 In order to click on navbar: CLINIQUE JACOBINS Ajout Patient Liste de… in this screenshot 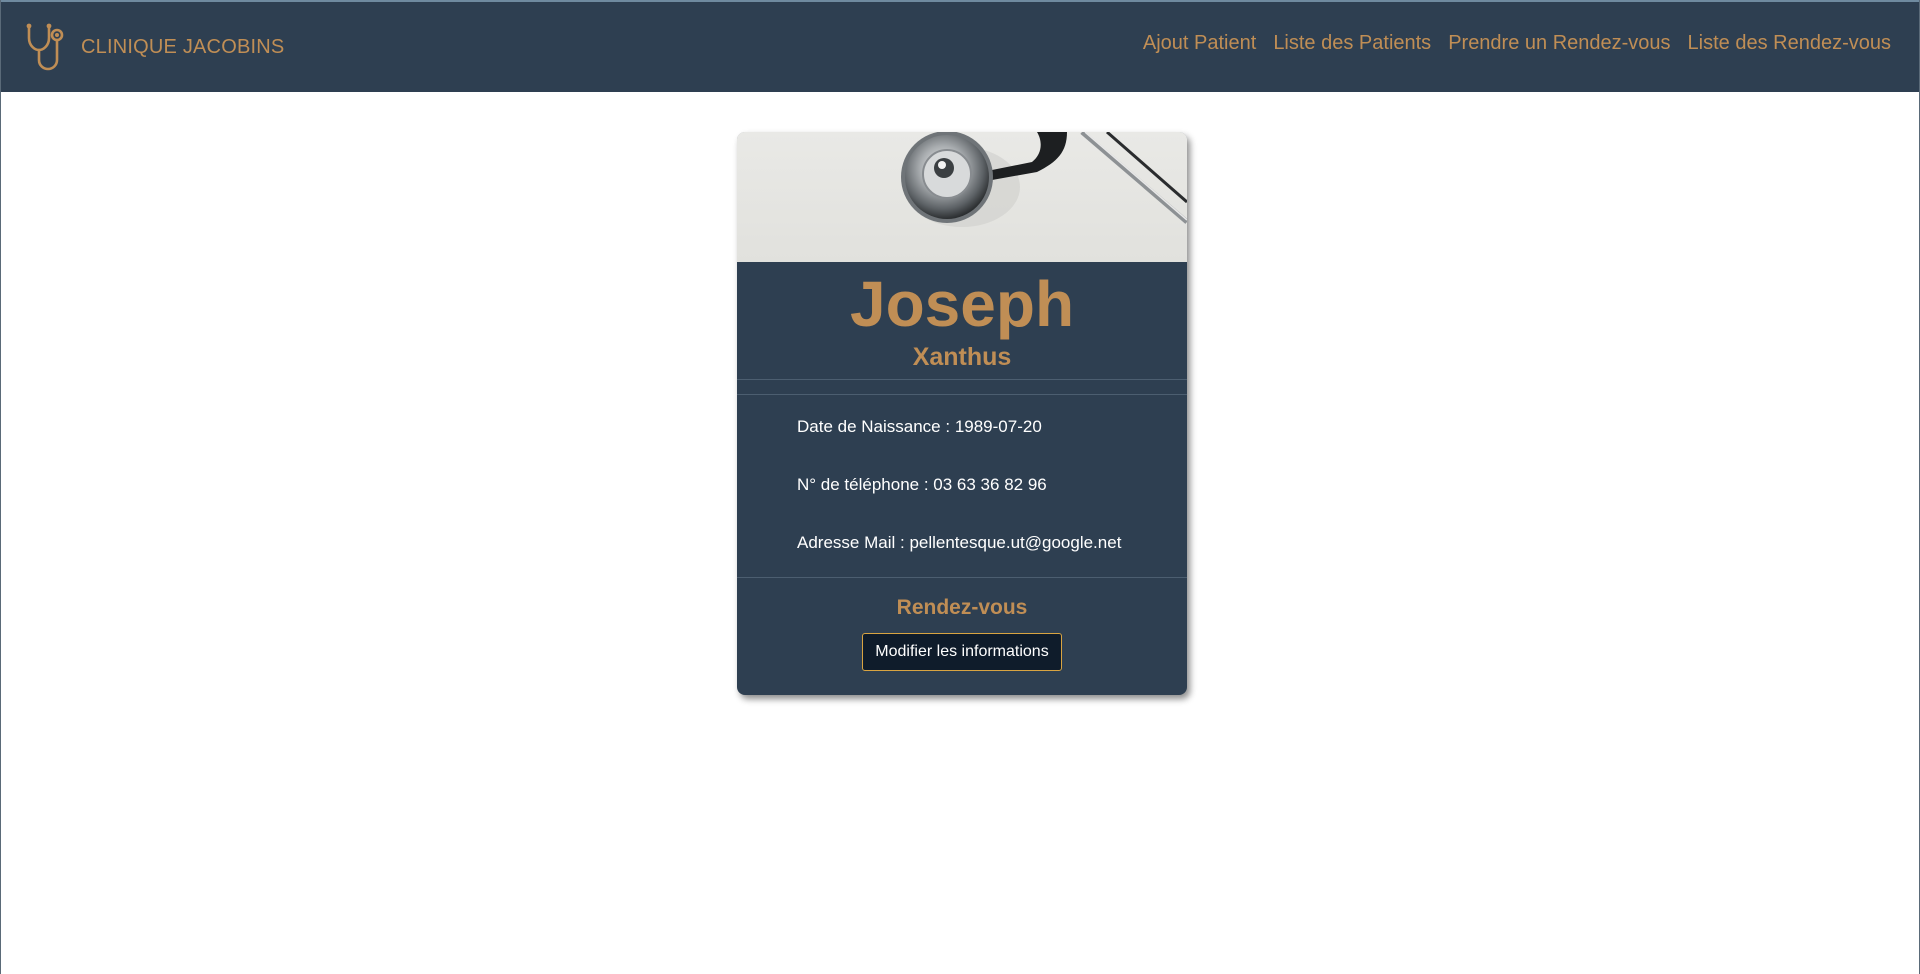, I will do `click(960, 46)`.